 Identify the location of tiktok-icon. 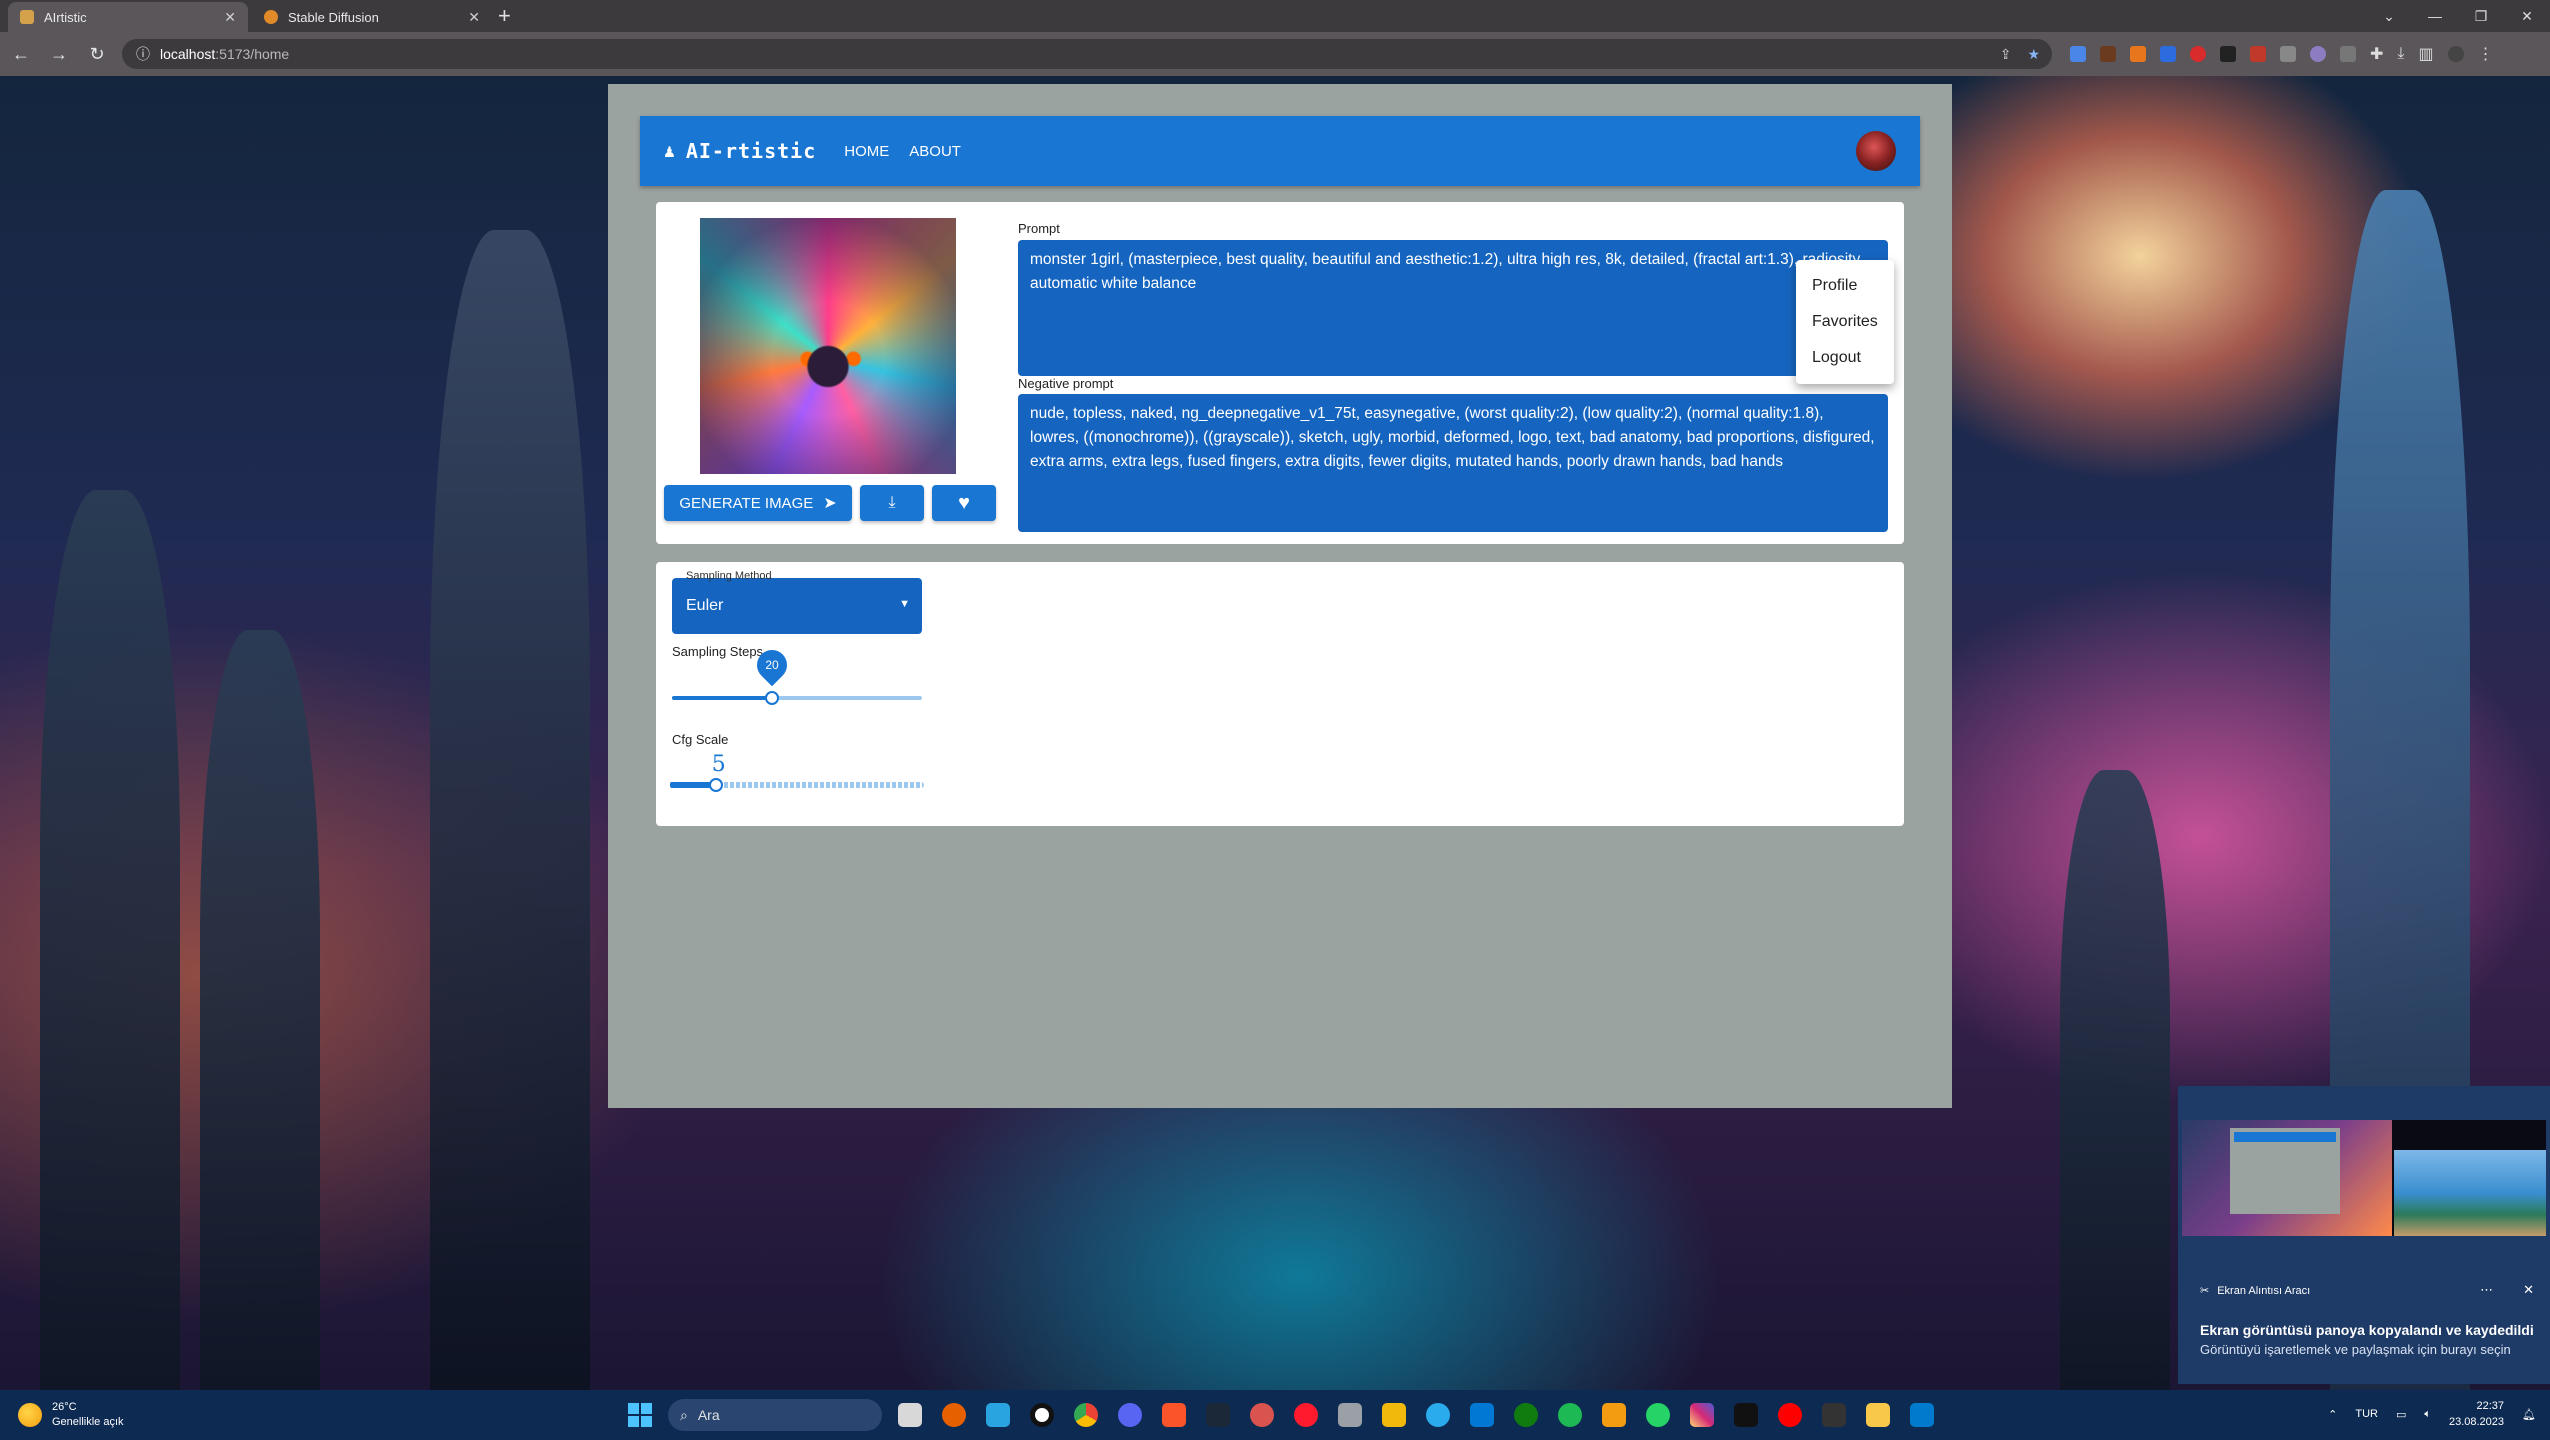
(1746, 1415).